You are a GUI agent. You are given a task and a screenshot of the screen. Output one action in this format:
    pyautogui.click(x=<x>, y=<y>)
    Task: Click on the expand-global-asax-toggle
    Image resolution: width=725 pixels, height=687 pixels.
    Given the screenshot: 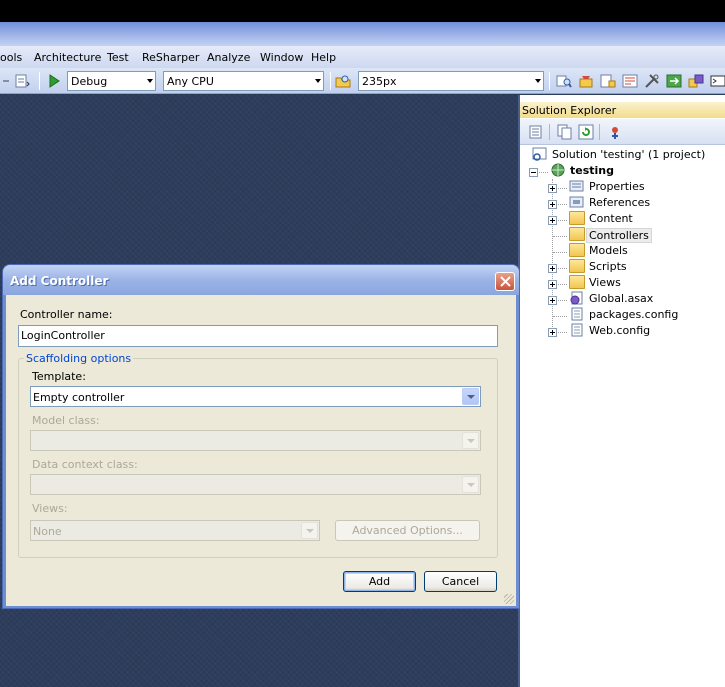 What is the action you would take?
    pyautogui.click(x=552, y=300)
    